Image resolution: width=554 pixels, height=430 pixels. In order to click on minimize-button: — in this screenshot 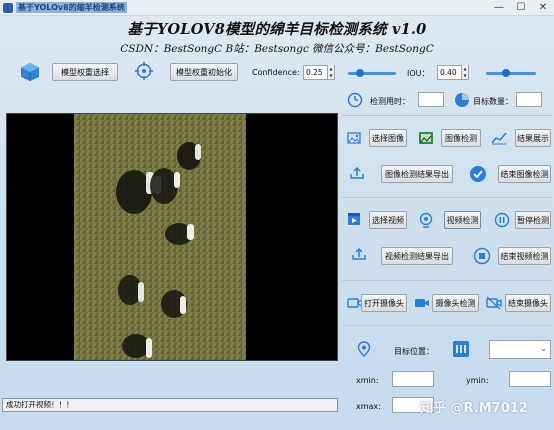, I will do `click(499, 8)`.